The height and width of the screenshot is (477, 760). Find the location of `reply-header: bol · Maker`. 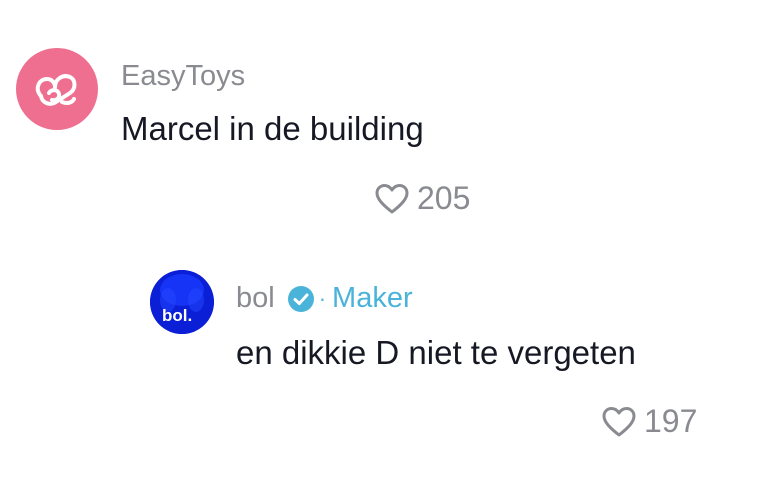

reply-header: bol · Maker is located at coordinates (324, 298).